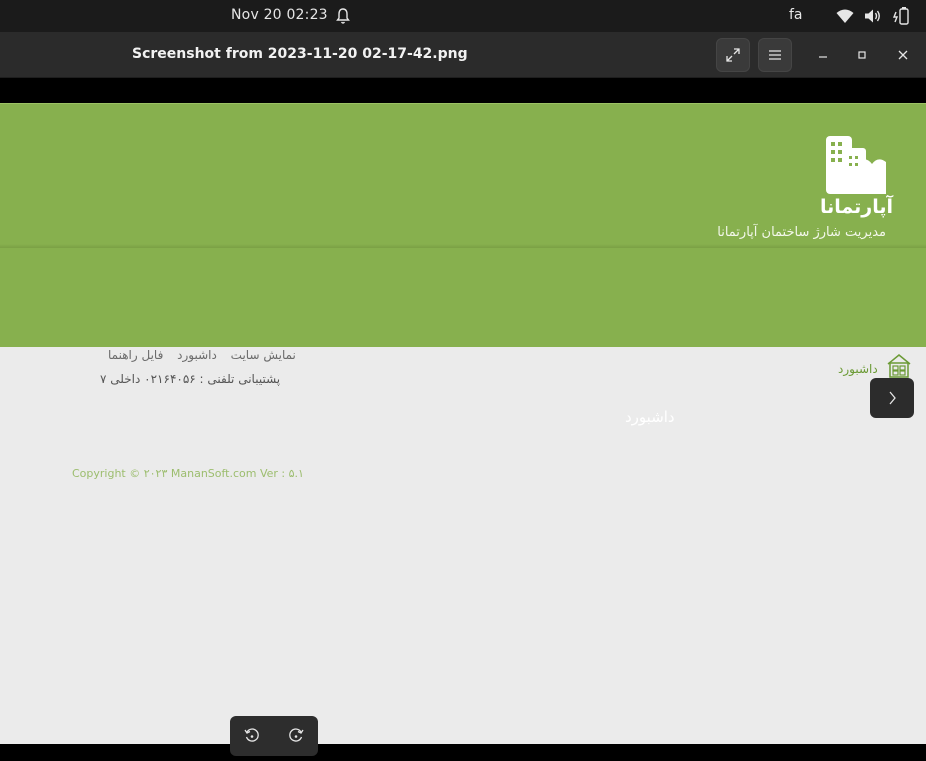 Image resolution: width=926 pixels, height=761 pixels. I want to click on rotate-left-button, so click(252, 736).